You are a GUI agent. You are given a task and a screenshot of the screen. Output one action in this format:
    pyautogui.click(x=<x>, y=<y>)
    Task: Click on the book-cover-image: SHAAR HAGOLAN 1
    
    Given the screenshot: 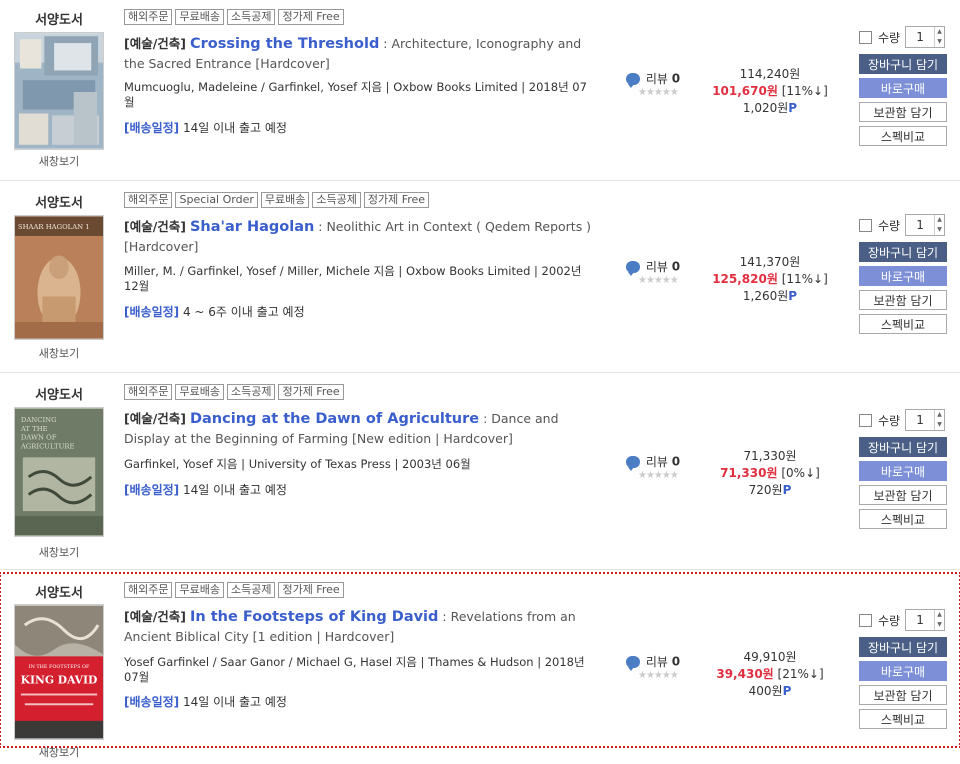 What is the action you would take?
    pyautogui.click(x=59, y=277)
    